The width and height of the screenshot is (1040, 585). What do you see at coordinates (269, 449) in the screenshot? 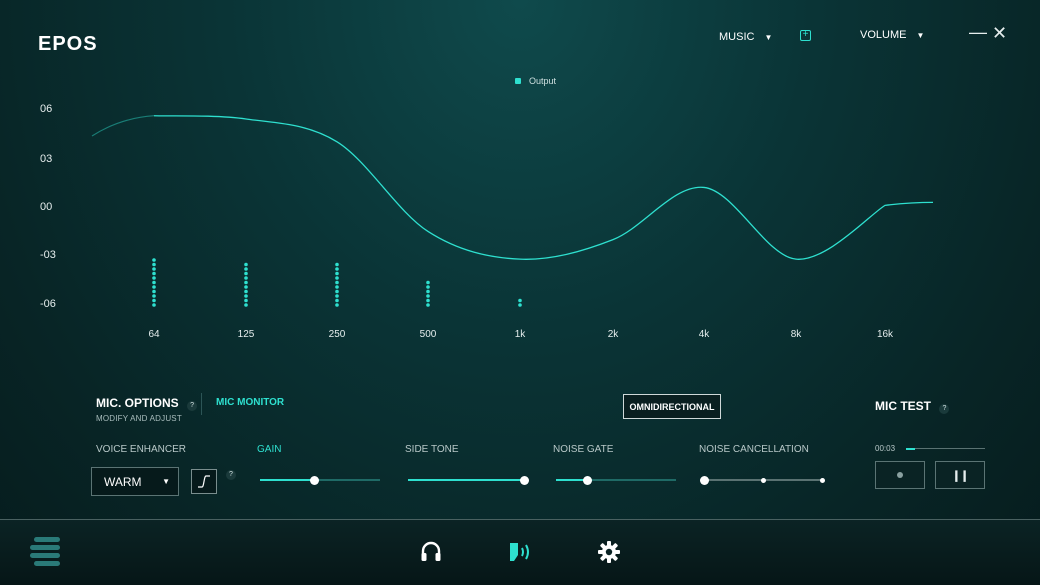
I see `gain-label: GAIN` at bounding box center [269, 449].